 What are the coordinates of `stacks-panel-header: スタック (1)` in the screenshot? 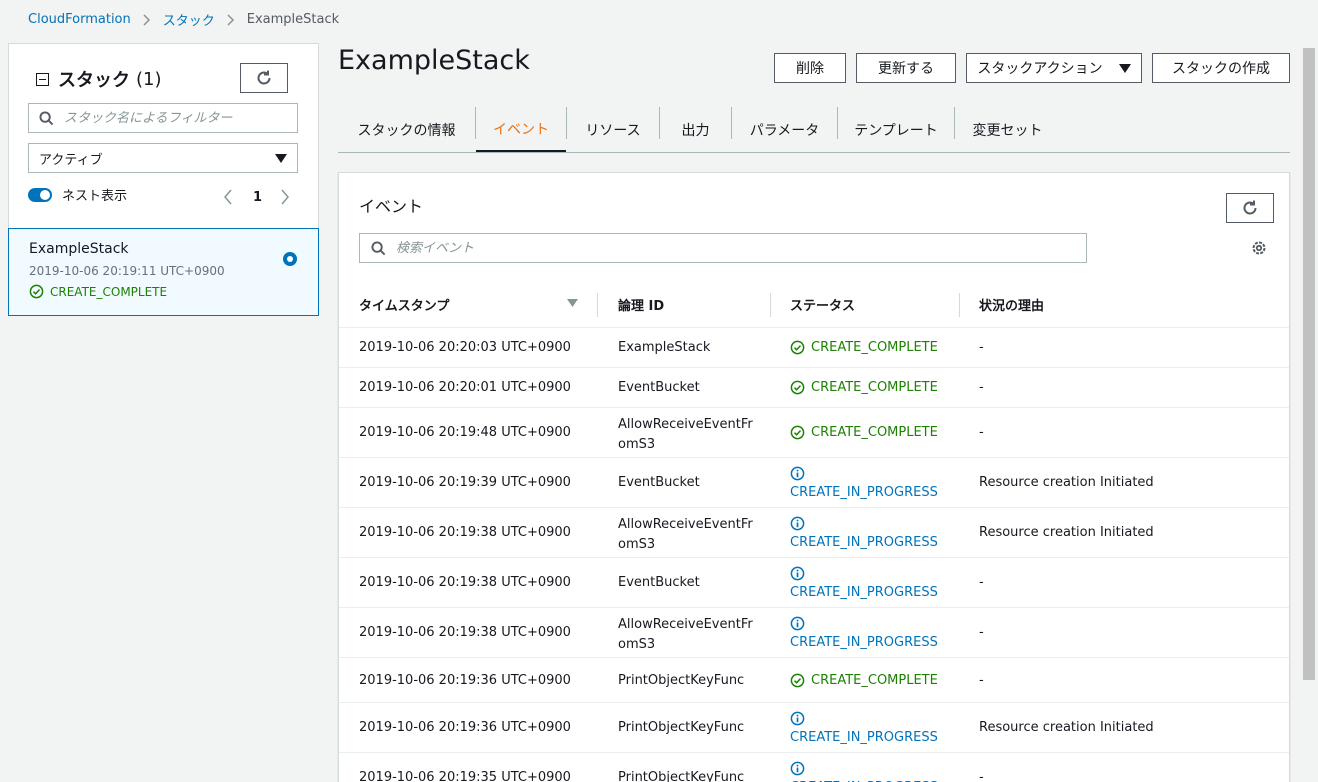 It's located at (99, 79).